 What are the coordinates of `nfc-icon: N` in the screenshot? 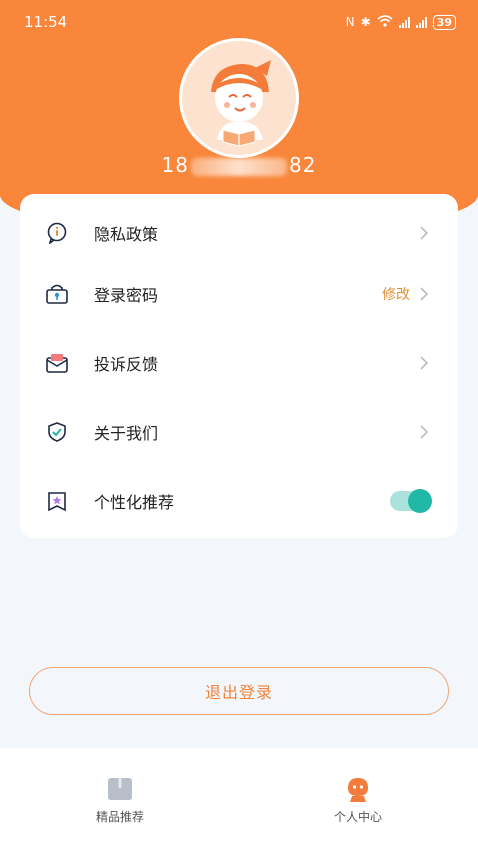 It's located at (350, 22).